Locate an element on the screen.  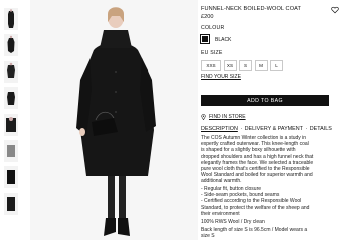
bullet-line: their environment is located at coordinates (220, 213).